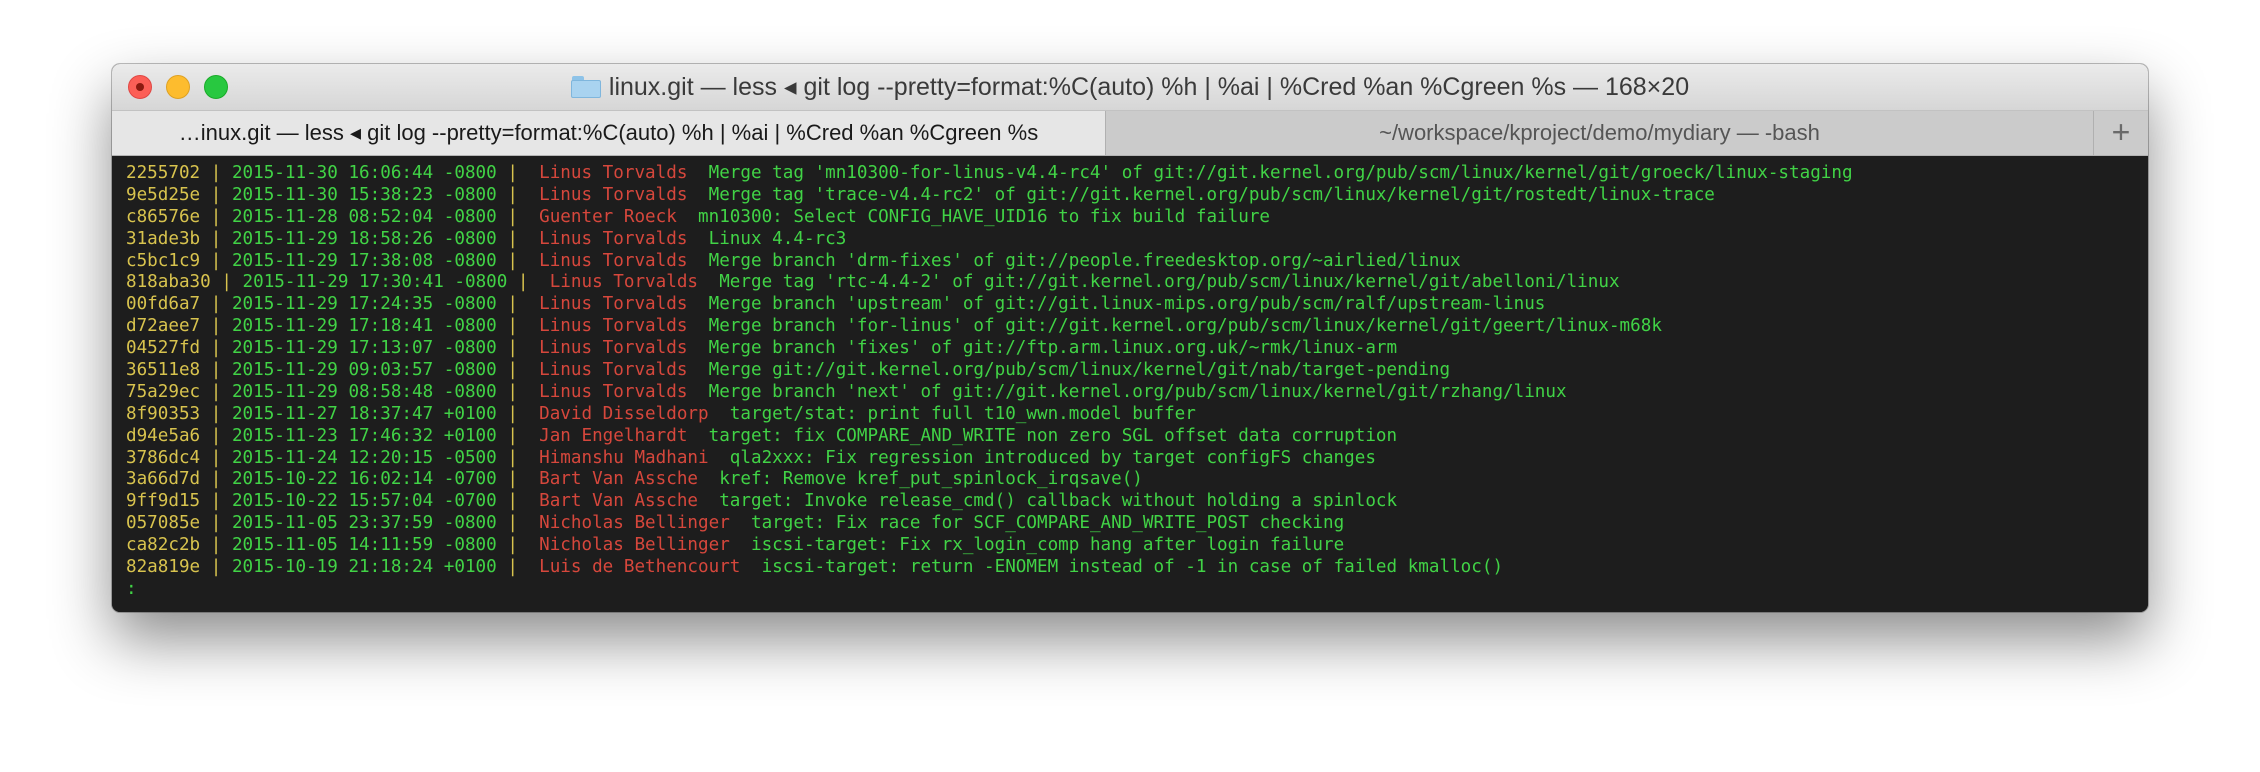  What do you see at coordinates (364, 457) in the screenshot?
I see `commit-date: 2015-11-24 12:20:15 -0500` at bounding box center [364, 457].